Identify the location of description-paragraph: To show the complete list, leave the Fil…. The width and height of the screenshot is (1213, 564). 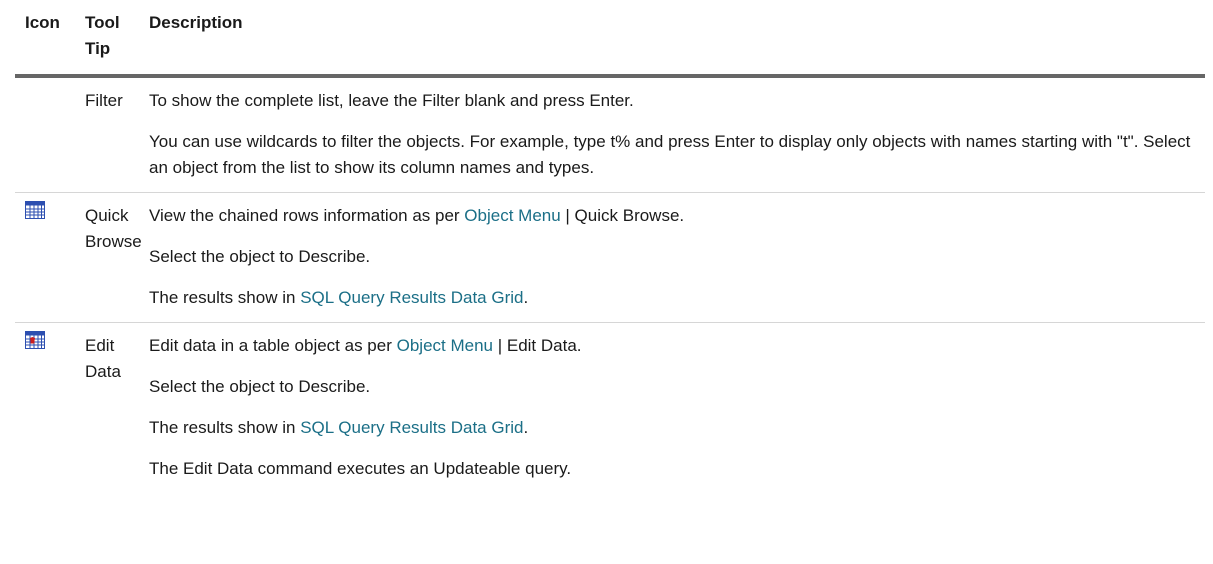
(391, 100).